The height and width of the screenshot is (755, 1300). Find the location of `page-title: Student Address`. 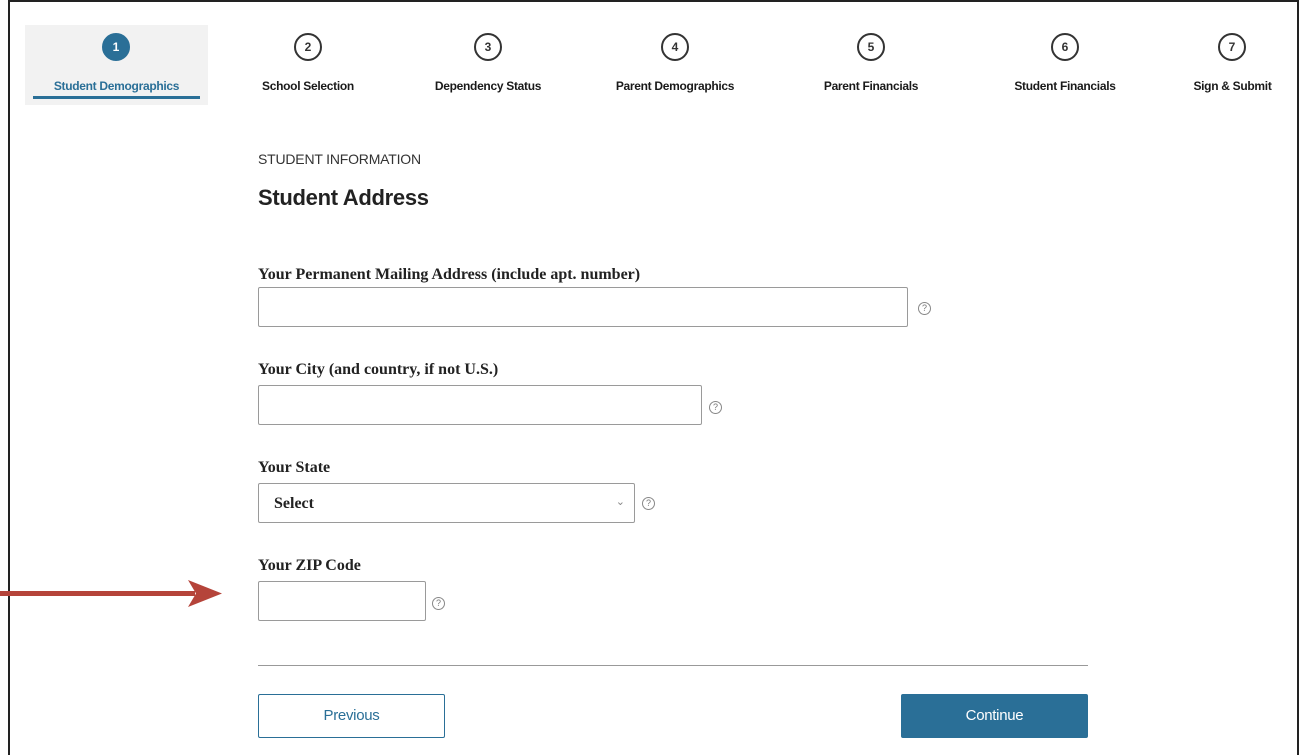

page-title: Student Address is located at coordinates (343, 197).